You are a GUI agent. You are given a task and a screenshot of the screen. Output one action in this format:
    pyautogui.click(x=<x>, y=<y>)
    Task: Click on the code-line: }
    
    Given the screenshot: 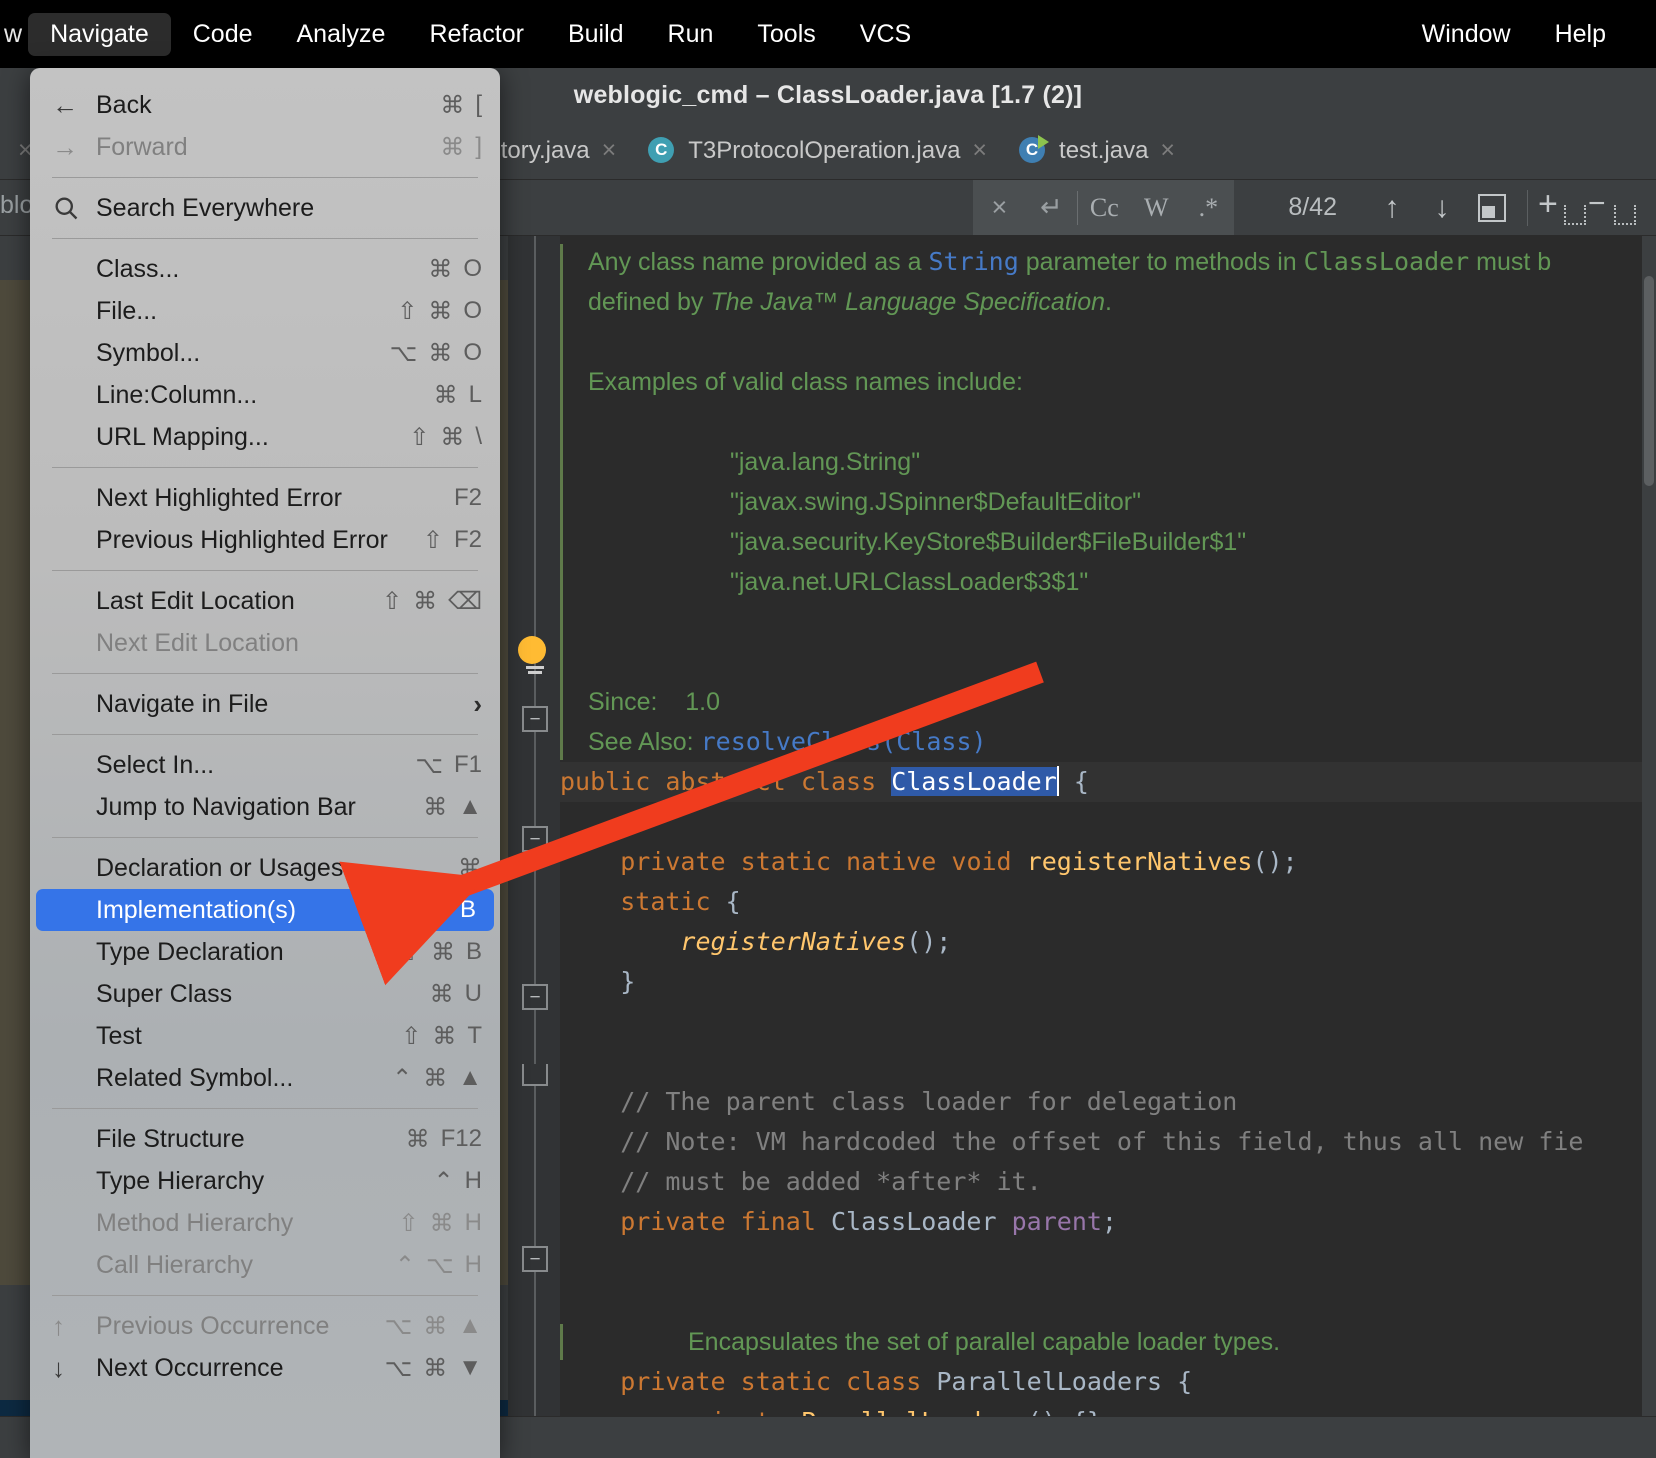 What is the action you would take?
    pyautogui.click(x=1108, y=982)
    